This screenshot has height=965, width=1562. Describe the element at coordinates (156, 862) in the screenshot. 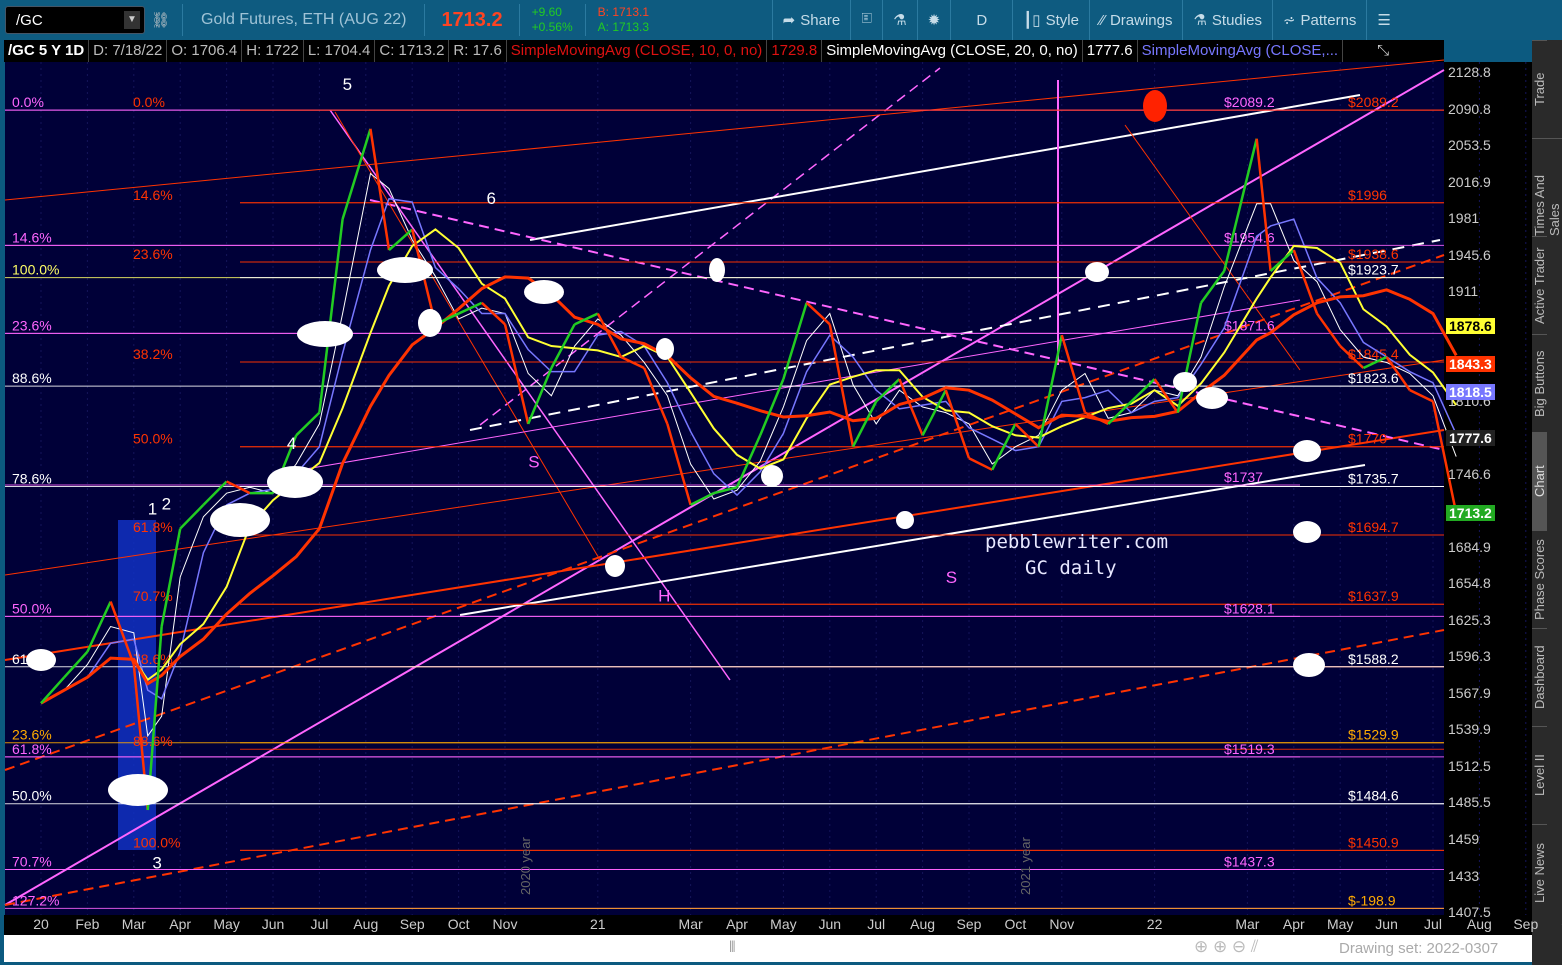

I see `wave-label: 3` at that location.